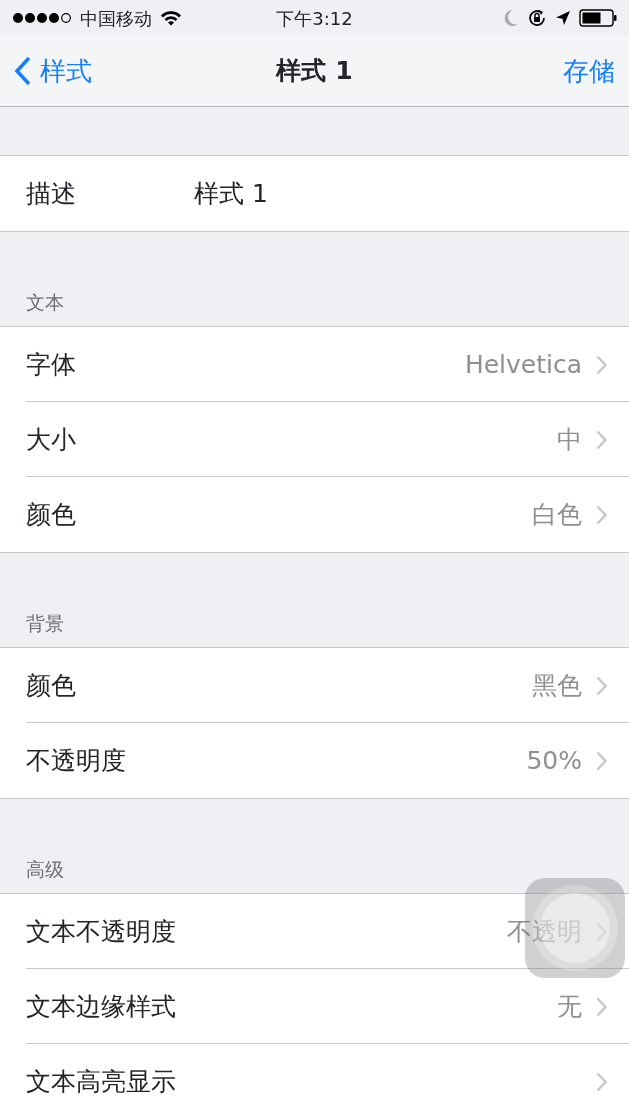  What do you see at coordinates (45, 302) in the screenshot?
I see `section-header: 文本` at bounding box center [45, 302].